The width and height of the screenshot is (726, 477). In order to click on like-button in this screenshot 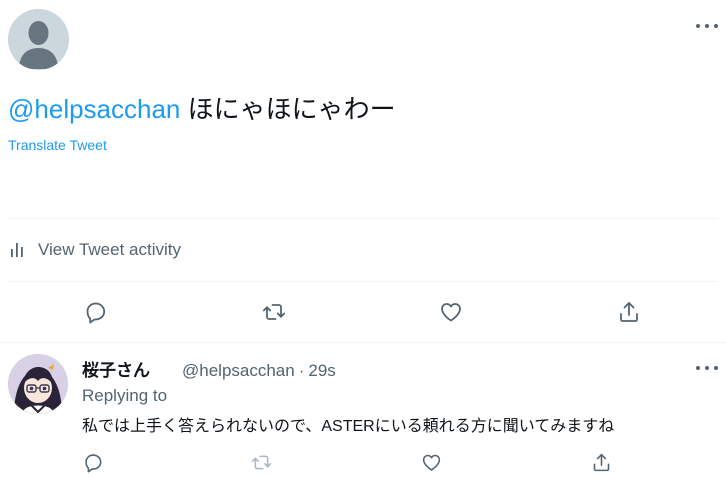, I will do `click(451, 312)`.